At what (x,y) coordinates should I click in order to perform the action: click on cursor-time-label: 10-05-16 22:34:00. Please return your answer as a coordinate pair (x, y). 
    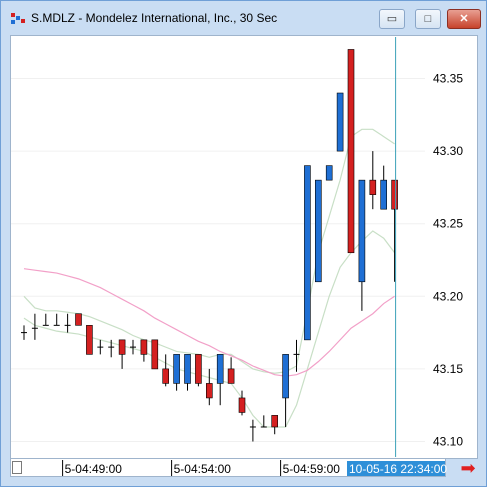
    Looking at the image, I should click on (398, 469).